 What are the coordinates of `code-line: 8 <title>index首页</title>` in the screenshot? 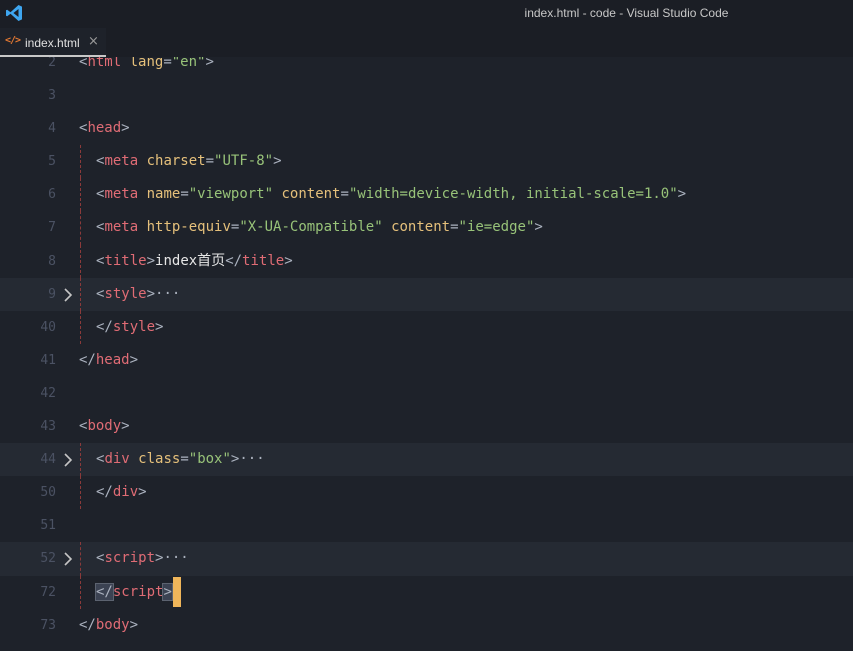 It's located at (426, 261).